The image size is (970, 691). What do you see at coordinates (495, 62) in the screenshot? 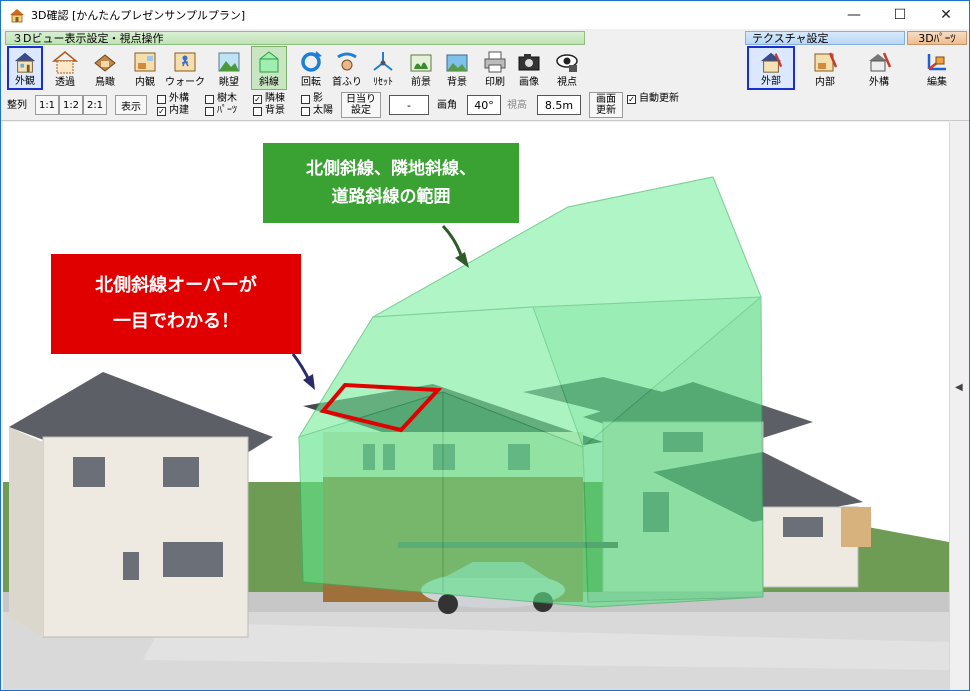
I see `printer-icon` at bounding box center [495, 62].